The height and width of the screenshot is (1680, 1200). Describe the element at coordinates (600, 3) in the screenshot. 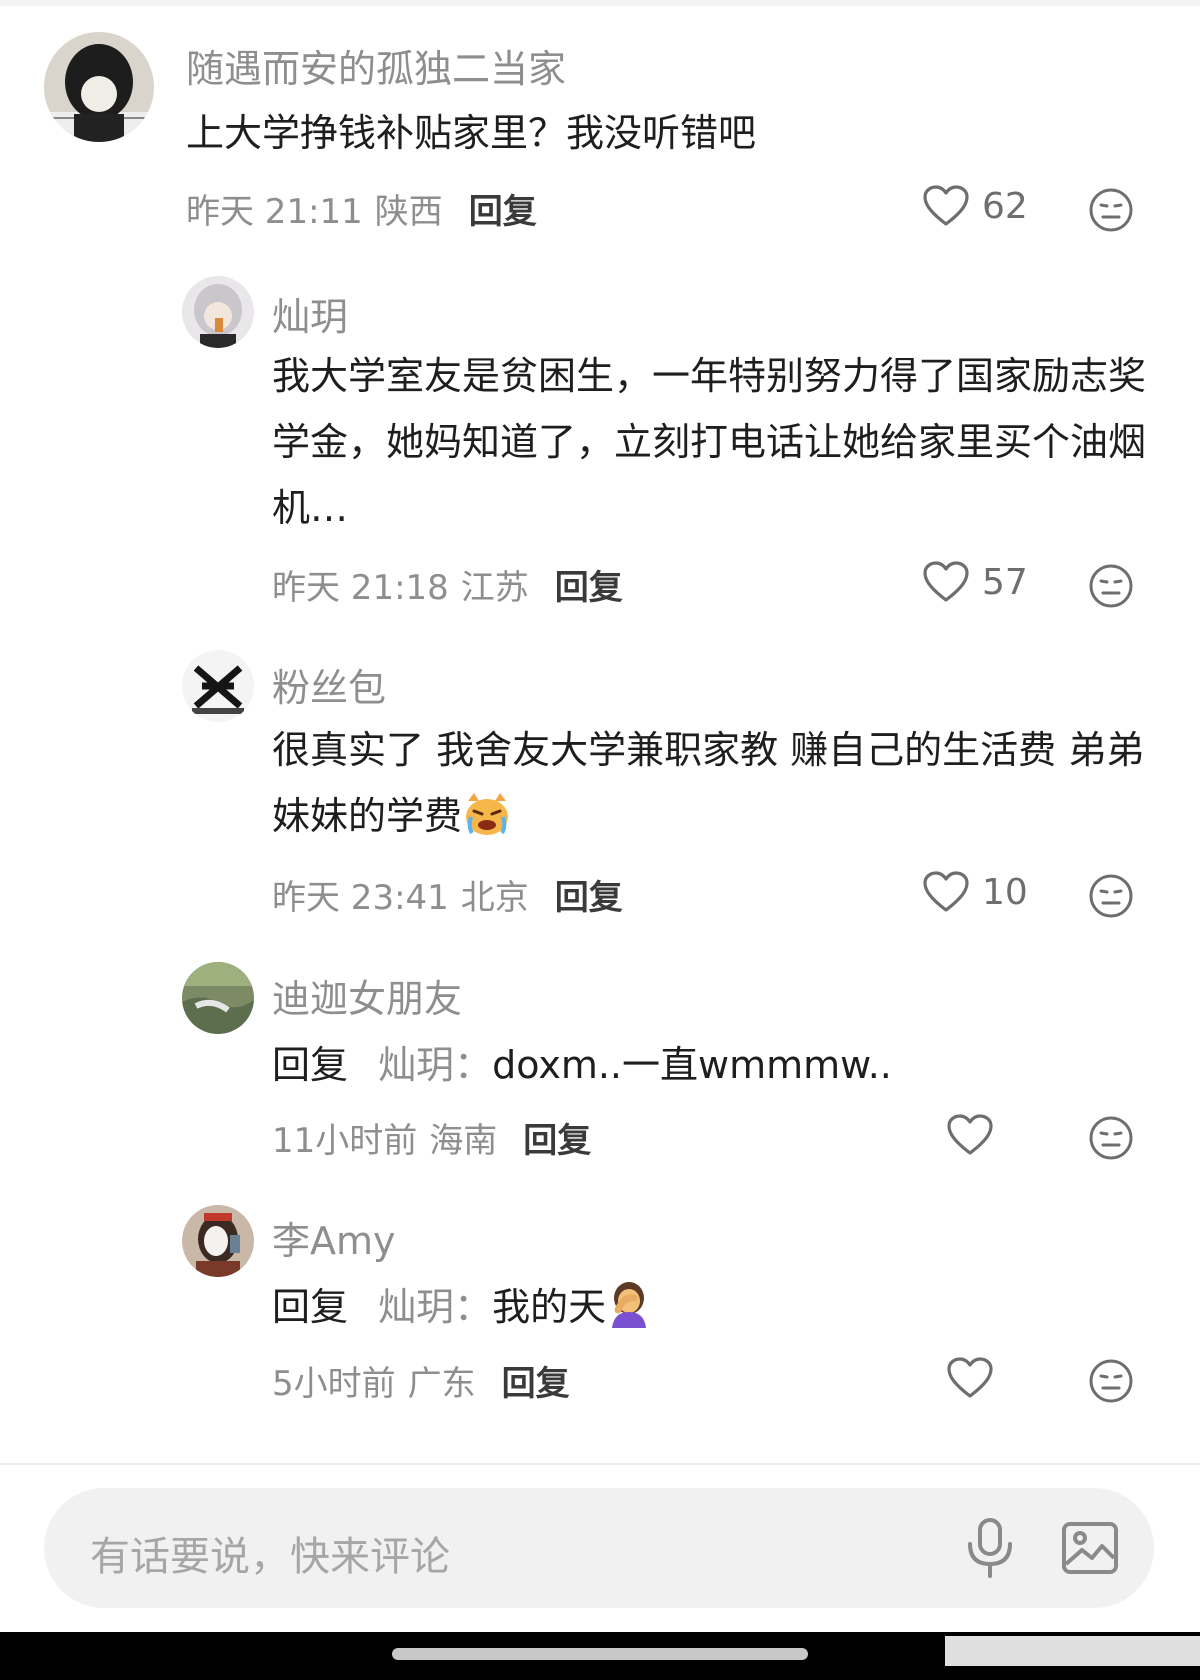

I see `top-edge` at that location.